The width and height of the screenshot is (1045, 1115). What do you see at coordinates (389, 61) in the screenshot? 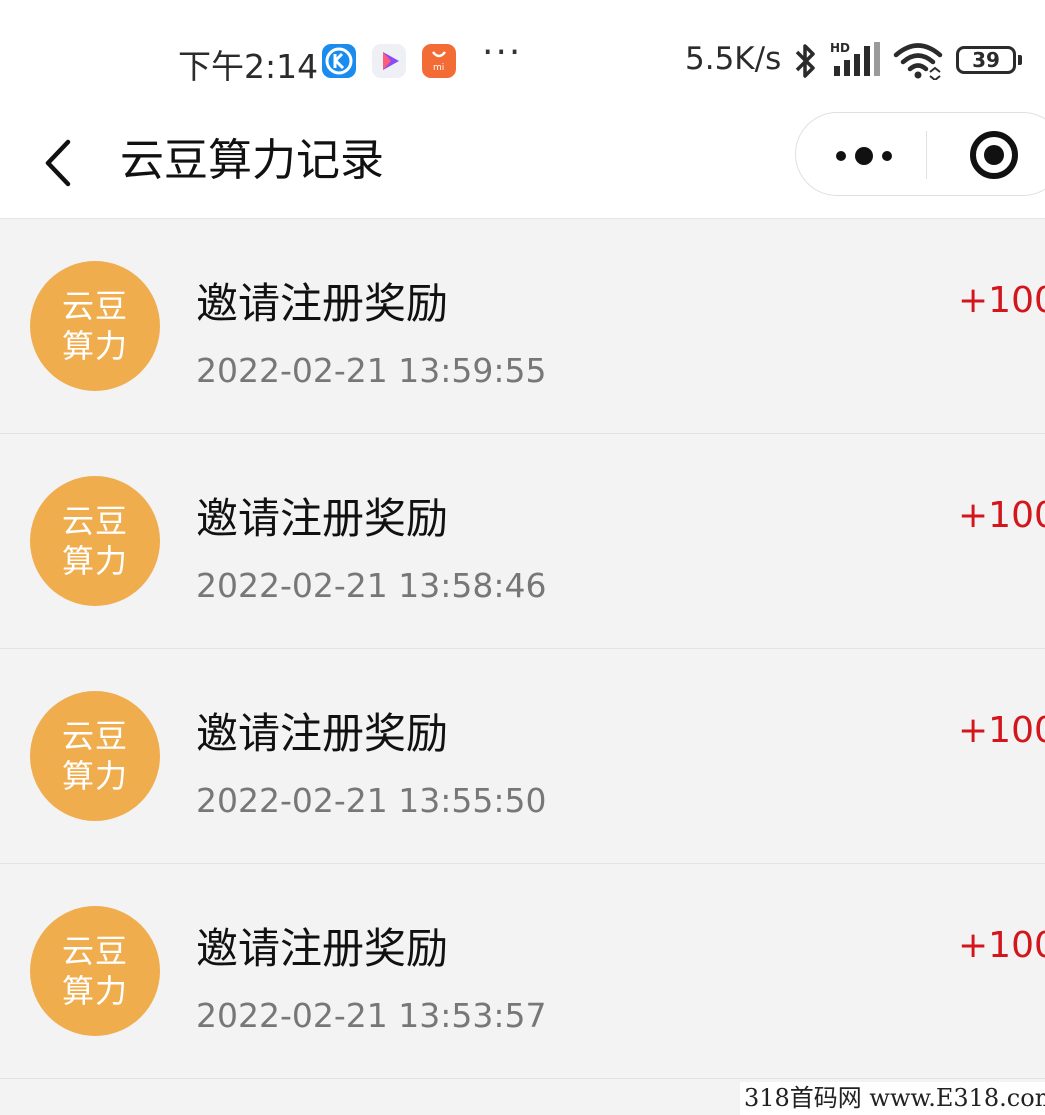
I see `video-play-icon` at bounding box center [389, 61].